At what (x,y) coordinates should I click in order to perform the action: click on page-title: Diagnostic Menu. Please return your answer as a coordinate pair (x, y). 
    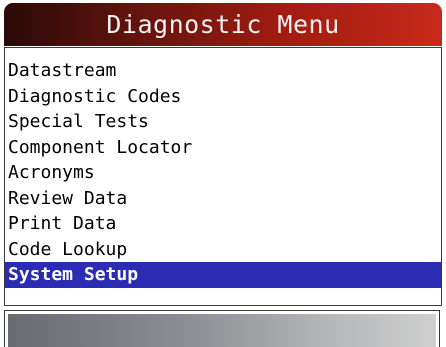
    Looking at the image, I should click on (223, 24).